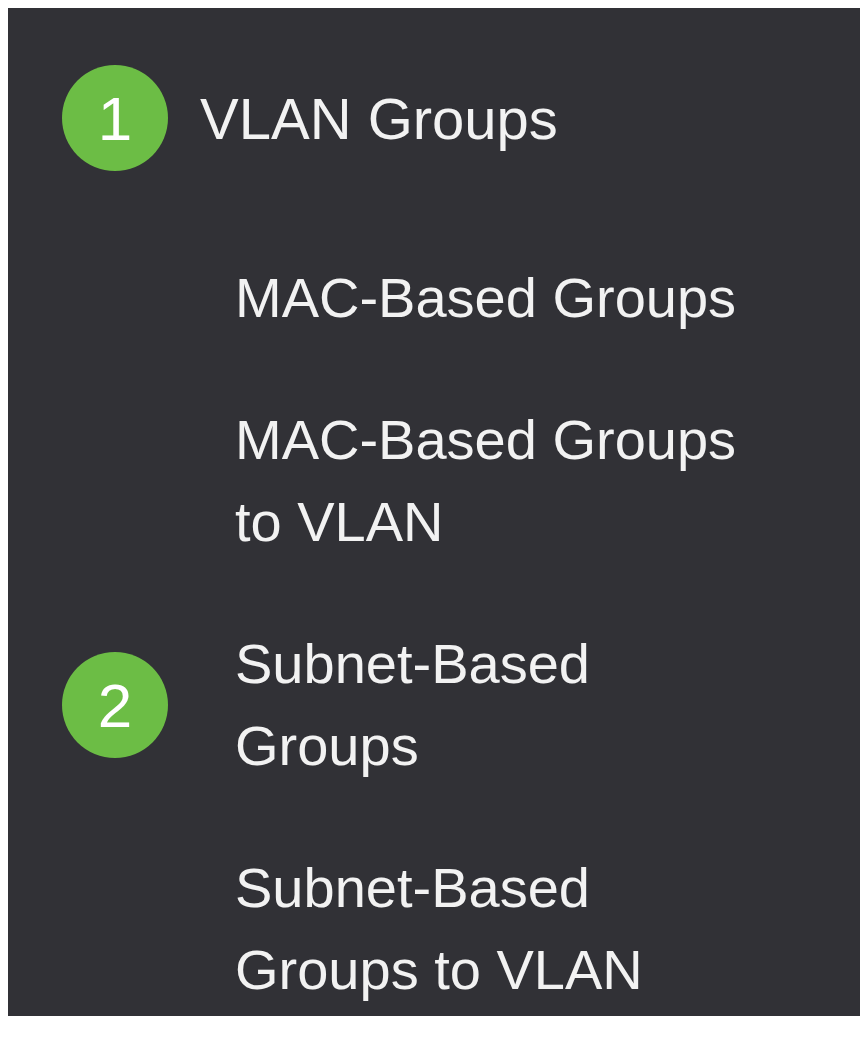  What do you see at coordinates (497, 929) in the screenshot?
I see `menu-item: Subnet-Based Groups to VLAN` at bounding box center [497, 929].